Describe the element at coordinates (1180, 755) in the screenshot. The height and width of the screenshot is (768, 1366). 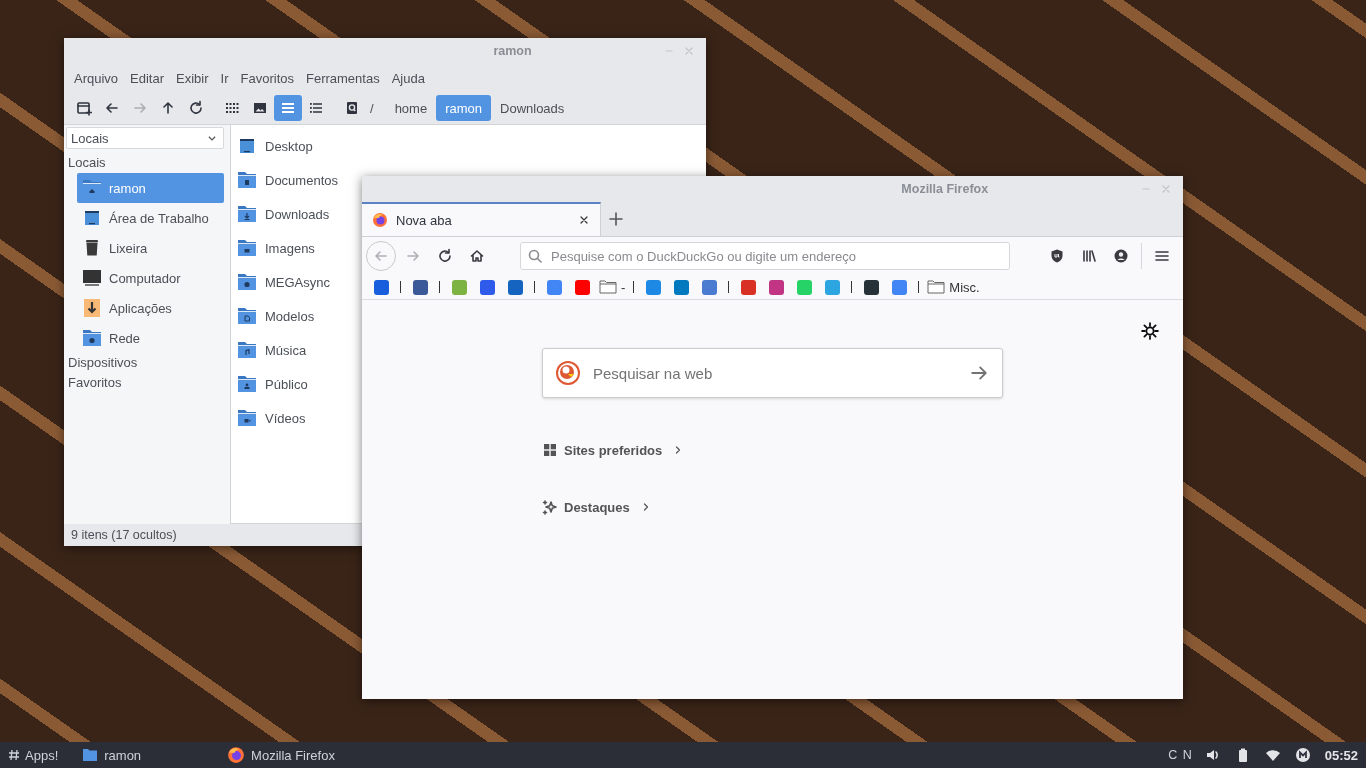
I see `keyboard-indicator: C N` at that location.